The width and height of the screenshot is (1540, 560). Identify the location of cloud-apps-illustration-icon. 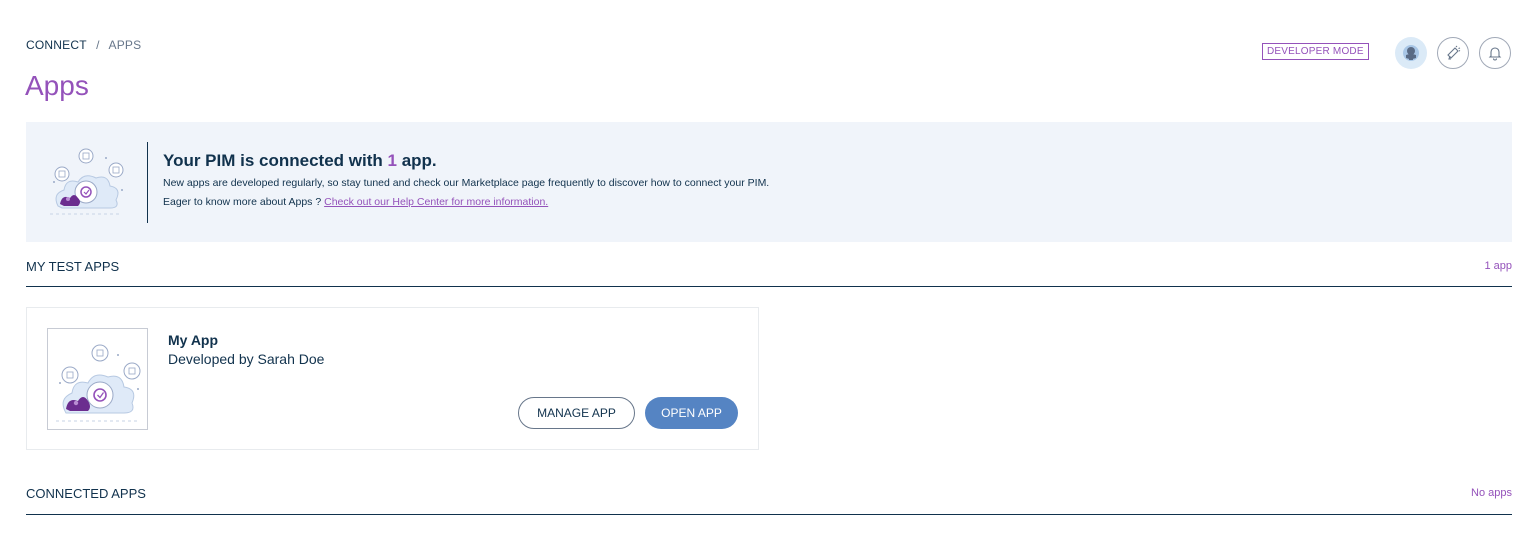
(87, 181).